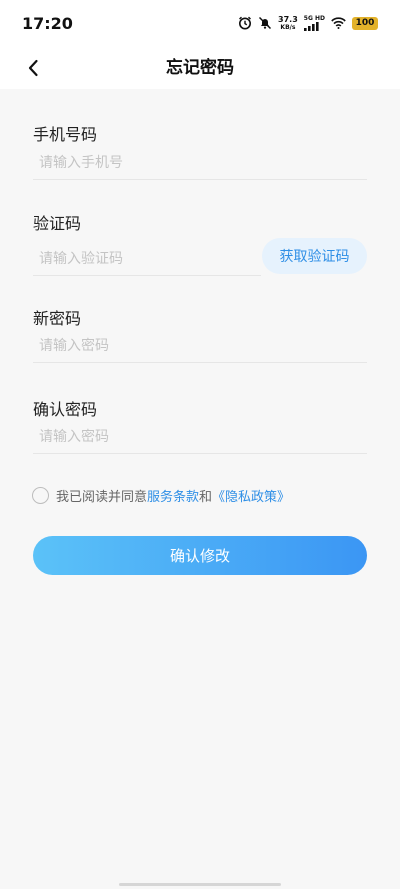 The height and width of the screenshot is (889, 400). Describe the element at coordinates (147, 275) in the screenshot. I see `code-divider` at that location.